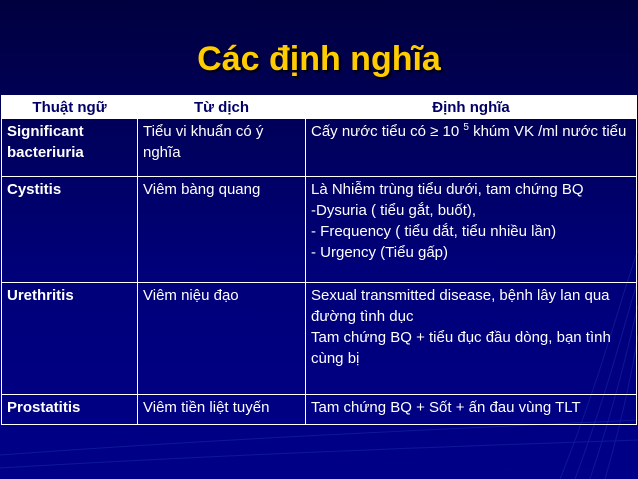 This screenshot has width=638, height=479. I want to click on term-cell: Cystitis, so click(69, 229).